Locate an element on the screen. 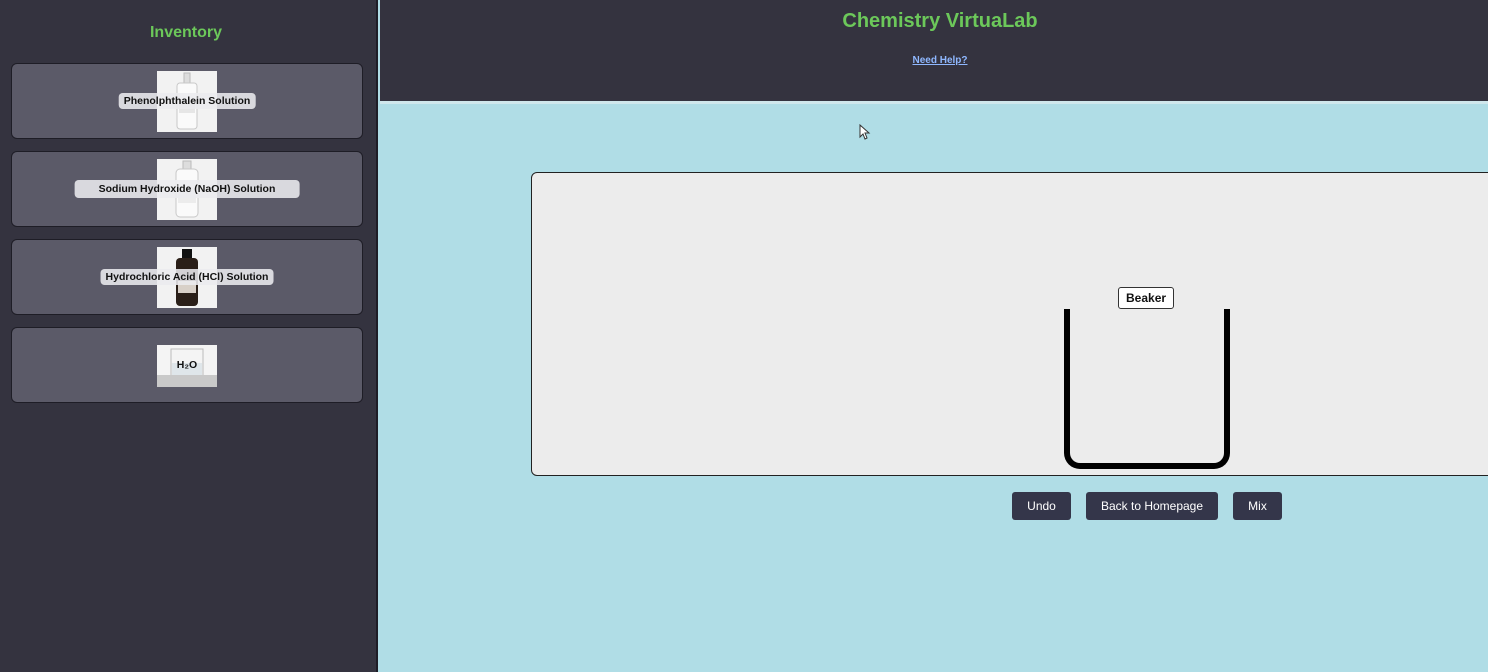 The image size is (1488, 672). mouse-cursor-icon is located at coordinates (865, 132).